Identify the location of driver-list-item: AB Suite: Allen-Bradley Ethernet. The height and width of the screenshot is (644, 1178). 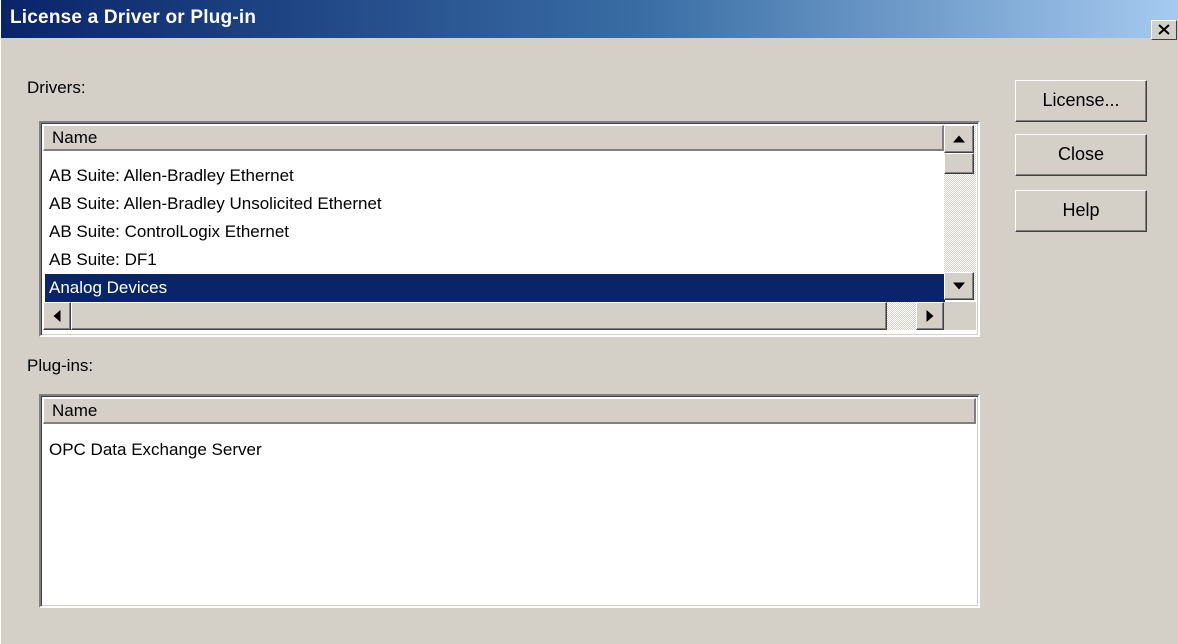
(169, 176).